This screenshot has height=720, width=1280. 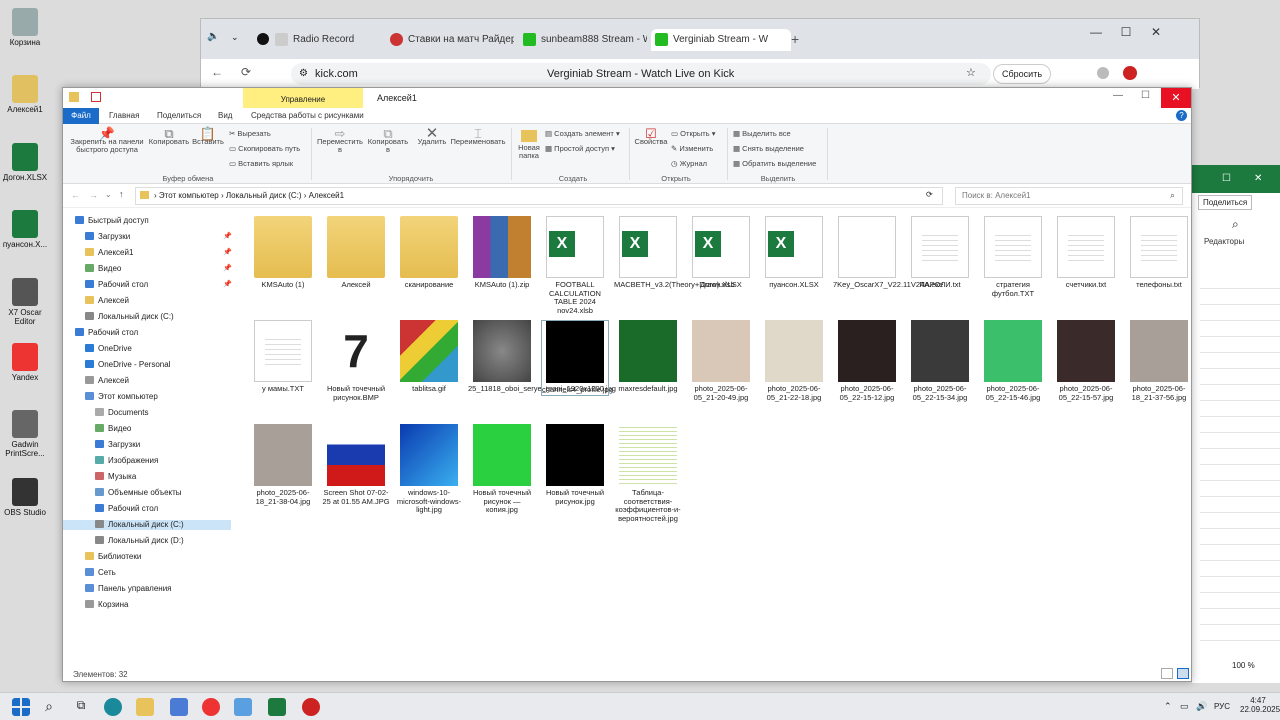 What do you see at coordinates (450, 40) in the screenshot?
I see `tab-bets: Ставки на матч Райдерс` at bounding box center [450, 40].